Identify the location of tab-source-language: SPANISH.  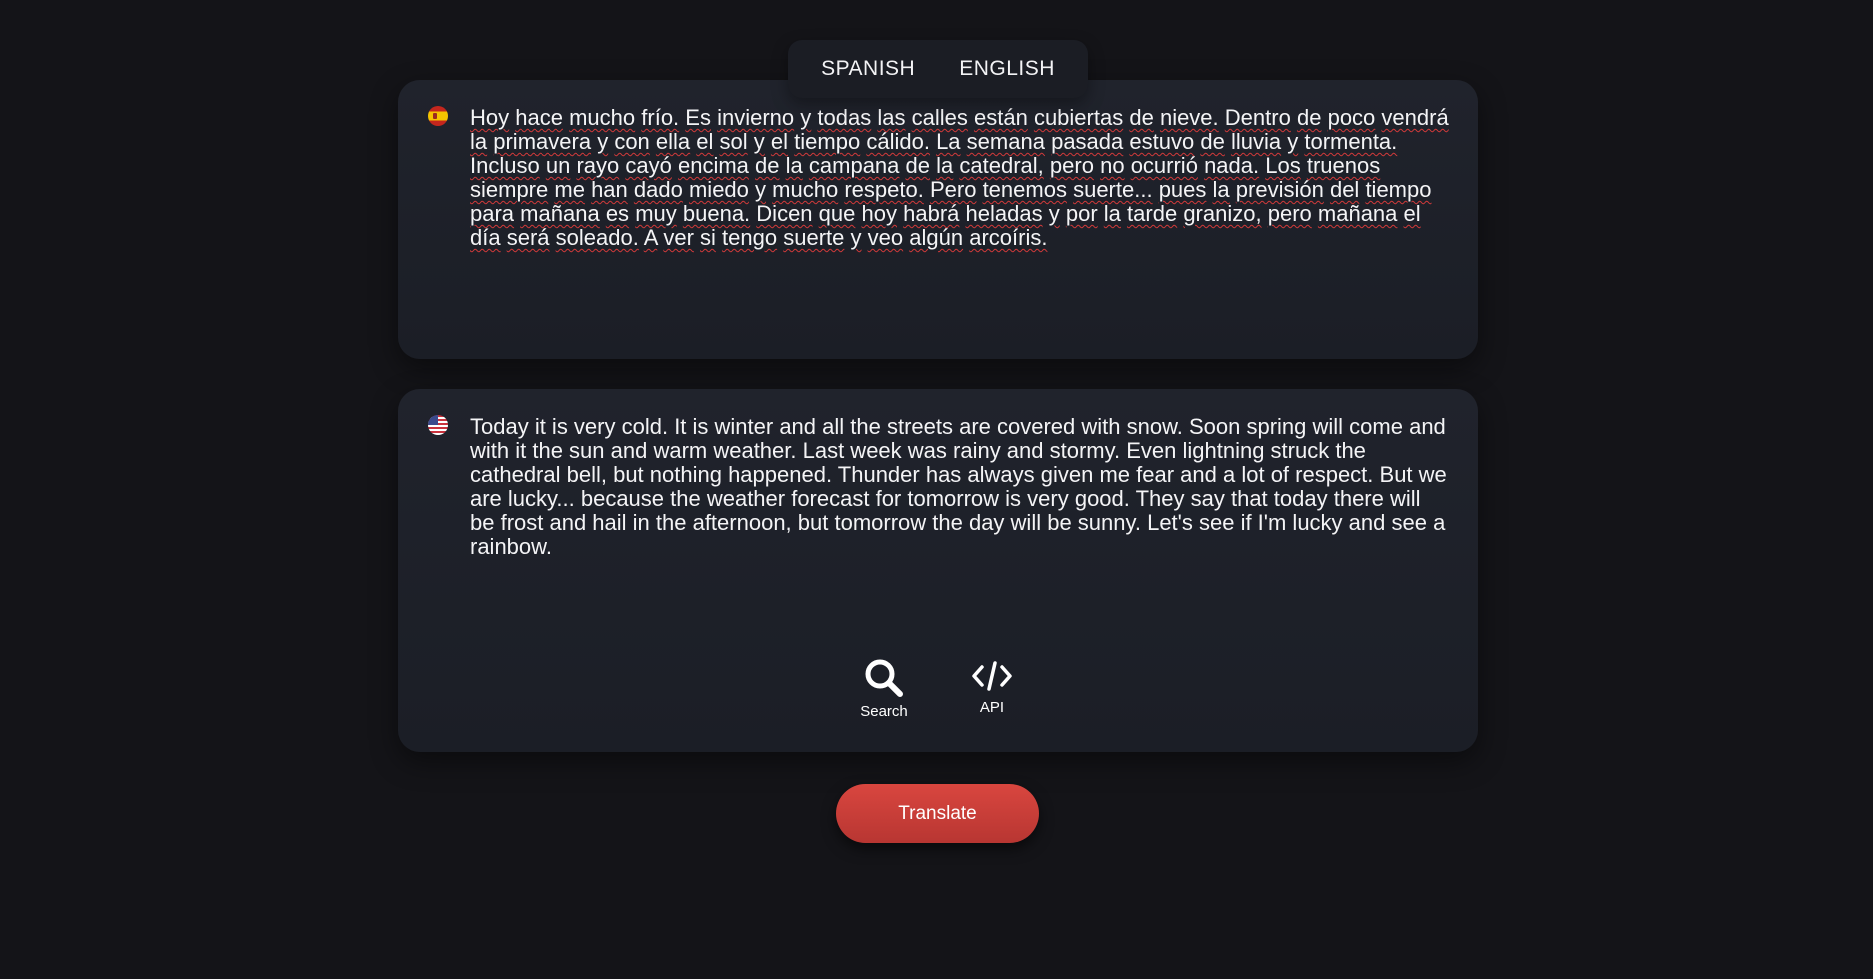
(868, 69).